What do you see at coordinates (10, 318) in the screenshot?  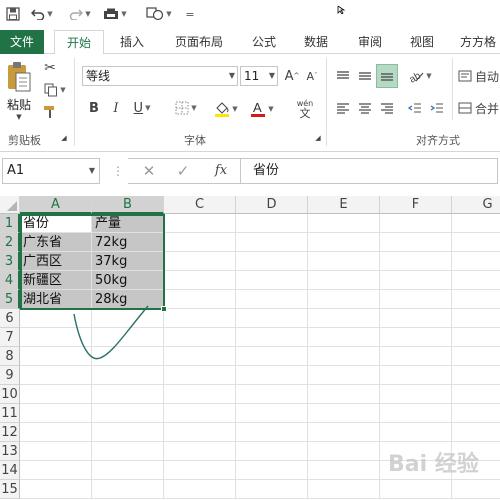 I see `row-header-6: 6` at bounding box center [10, 318].